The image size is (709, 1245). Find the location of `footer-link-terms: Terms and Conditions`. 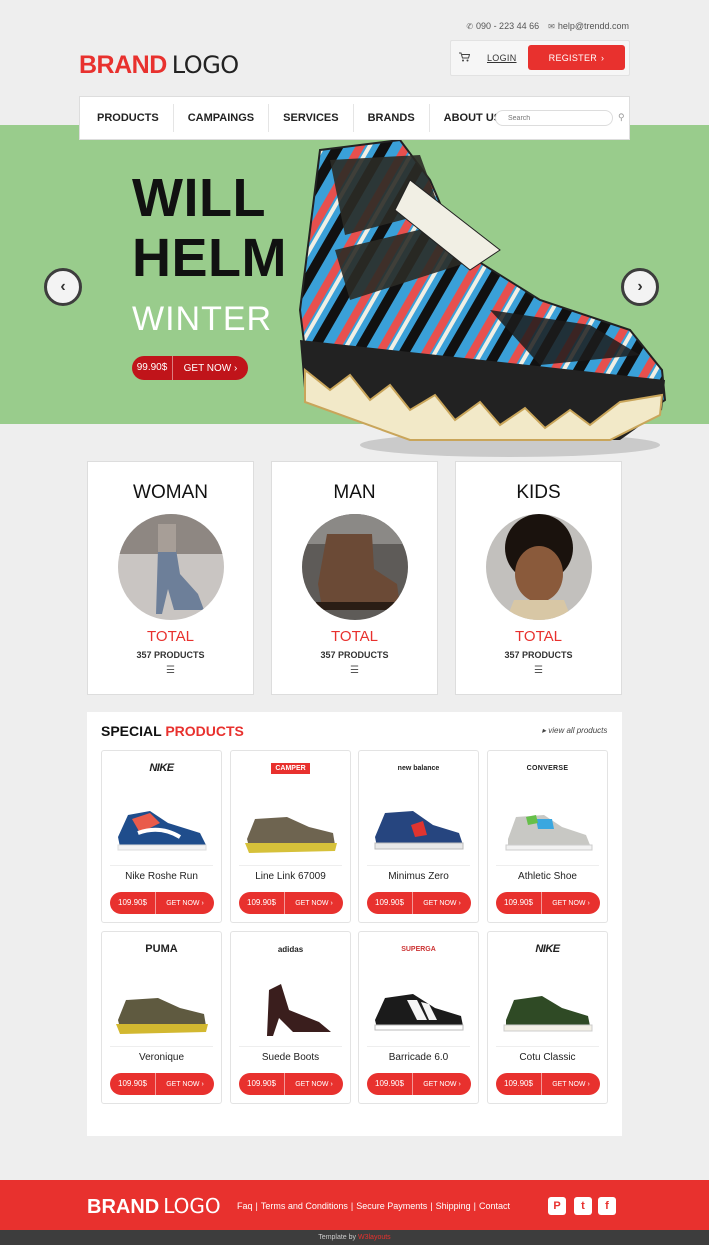

footer-link-terms: Terms and Conditions is located at coordinates (304, 1206).